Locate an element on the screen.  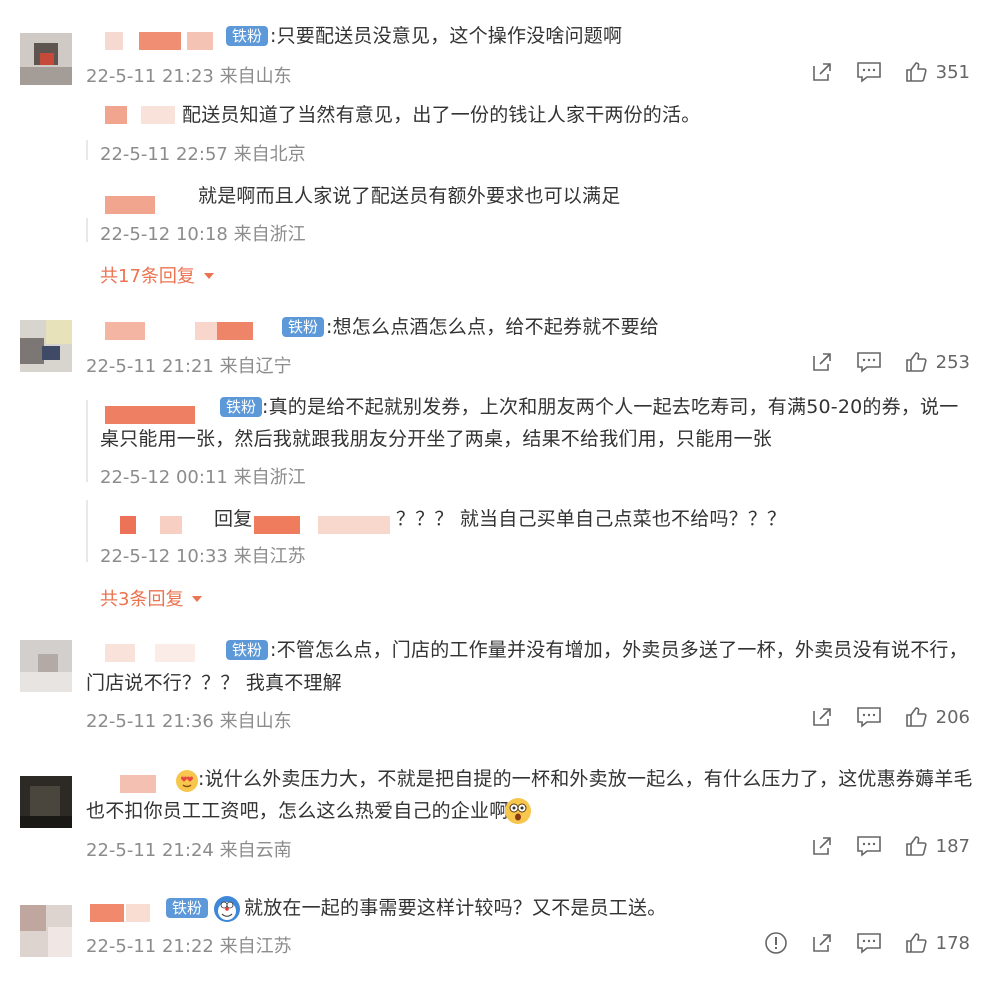
comment-text: 就放在一起的事需要这样计较吗？又不是员工送。 is located at coordinates (455, 908).